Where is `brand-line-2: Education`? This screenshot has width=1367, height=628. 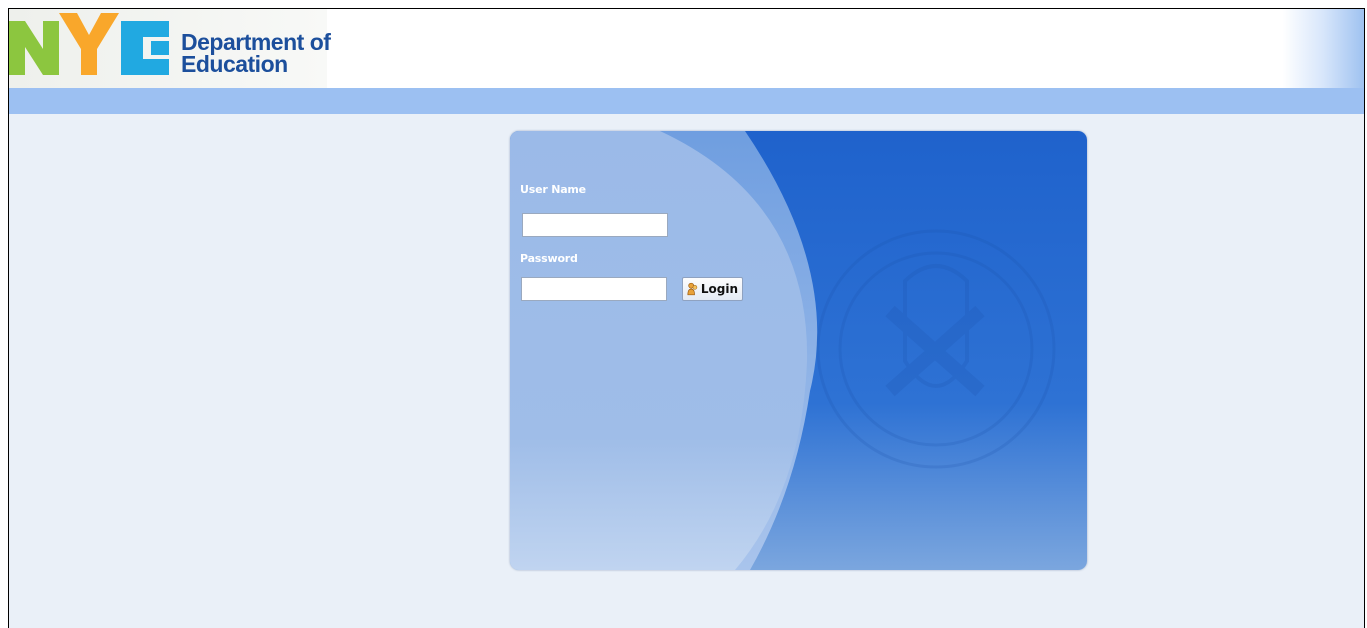 brand-line-2: Education is located at coordinates (234, 64).